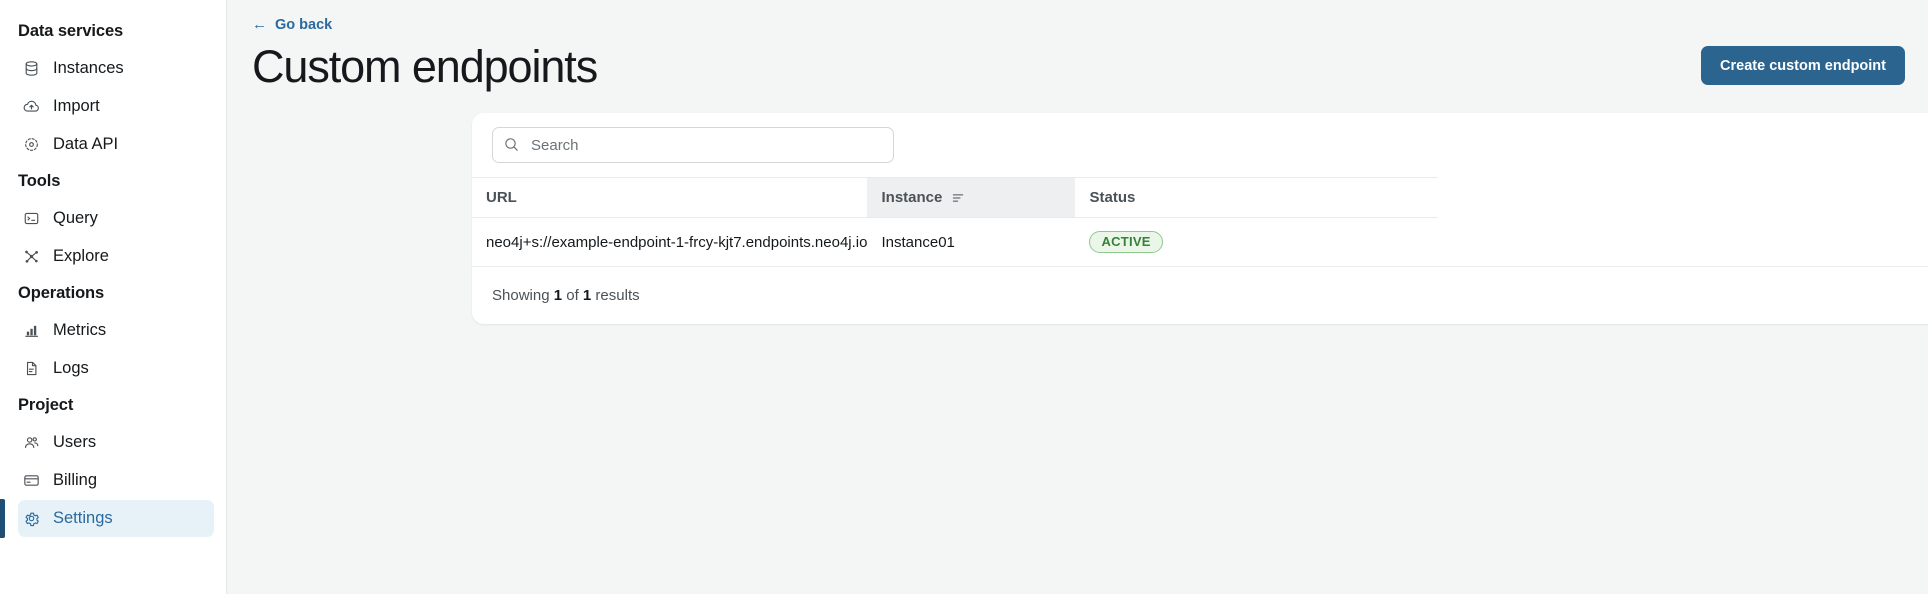 This screenshot has height=594, width=1928. I want to click on sidebar-item-label: Explore, so click(81, 256).